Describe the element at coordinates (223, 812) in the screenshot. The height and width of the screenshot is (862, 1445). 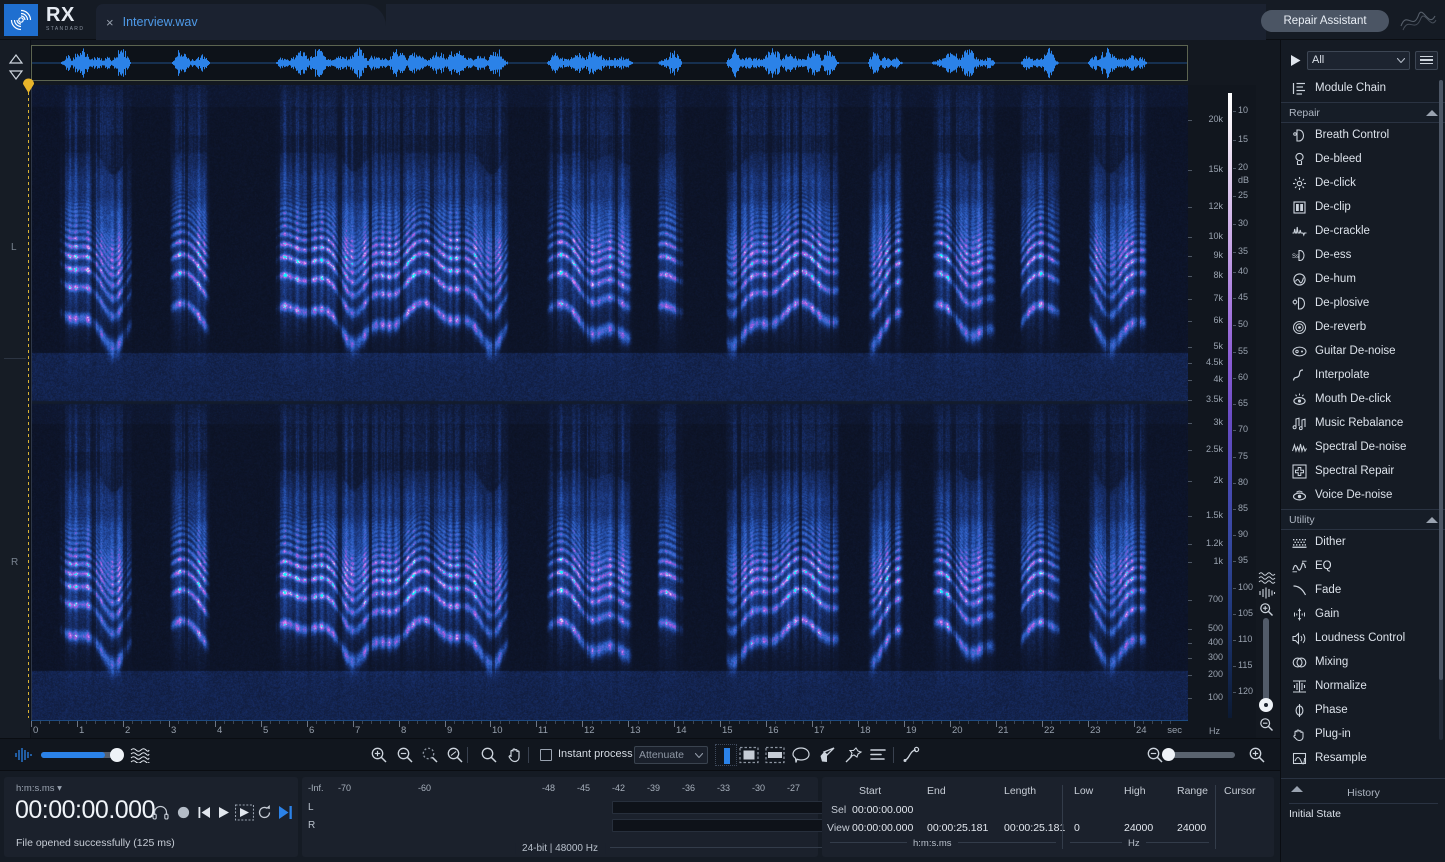
I see `play-button` at that location.